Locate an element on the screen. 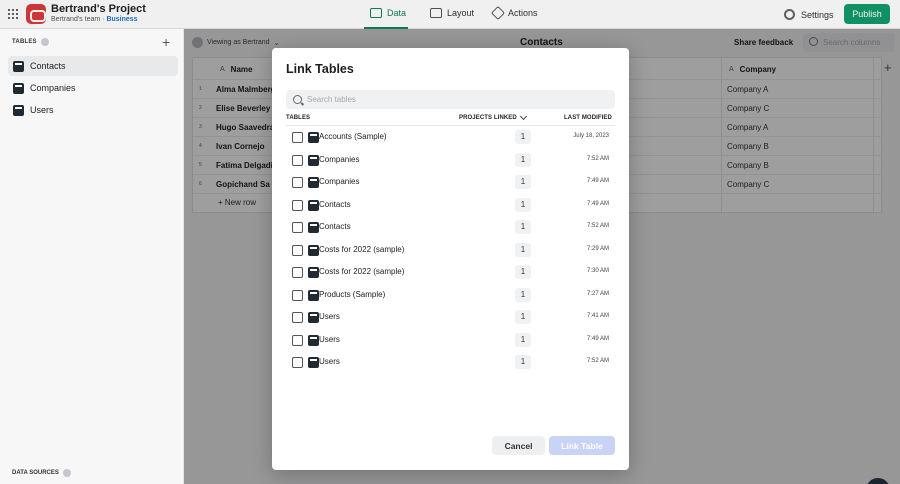  link-table-button: Link Table is located at coordinates (582, 445).